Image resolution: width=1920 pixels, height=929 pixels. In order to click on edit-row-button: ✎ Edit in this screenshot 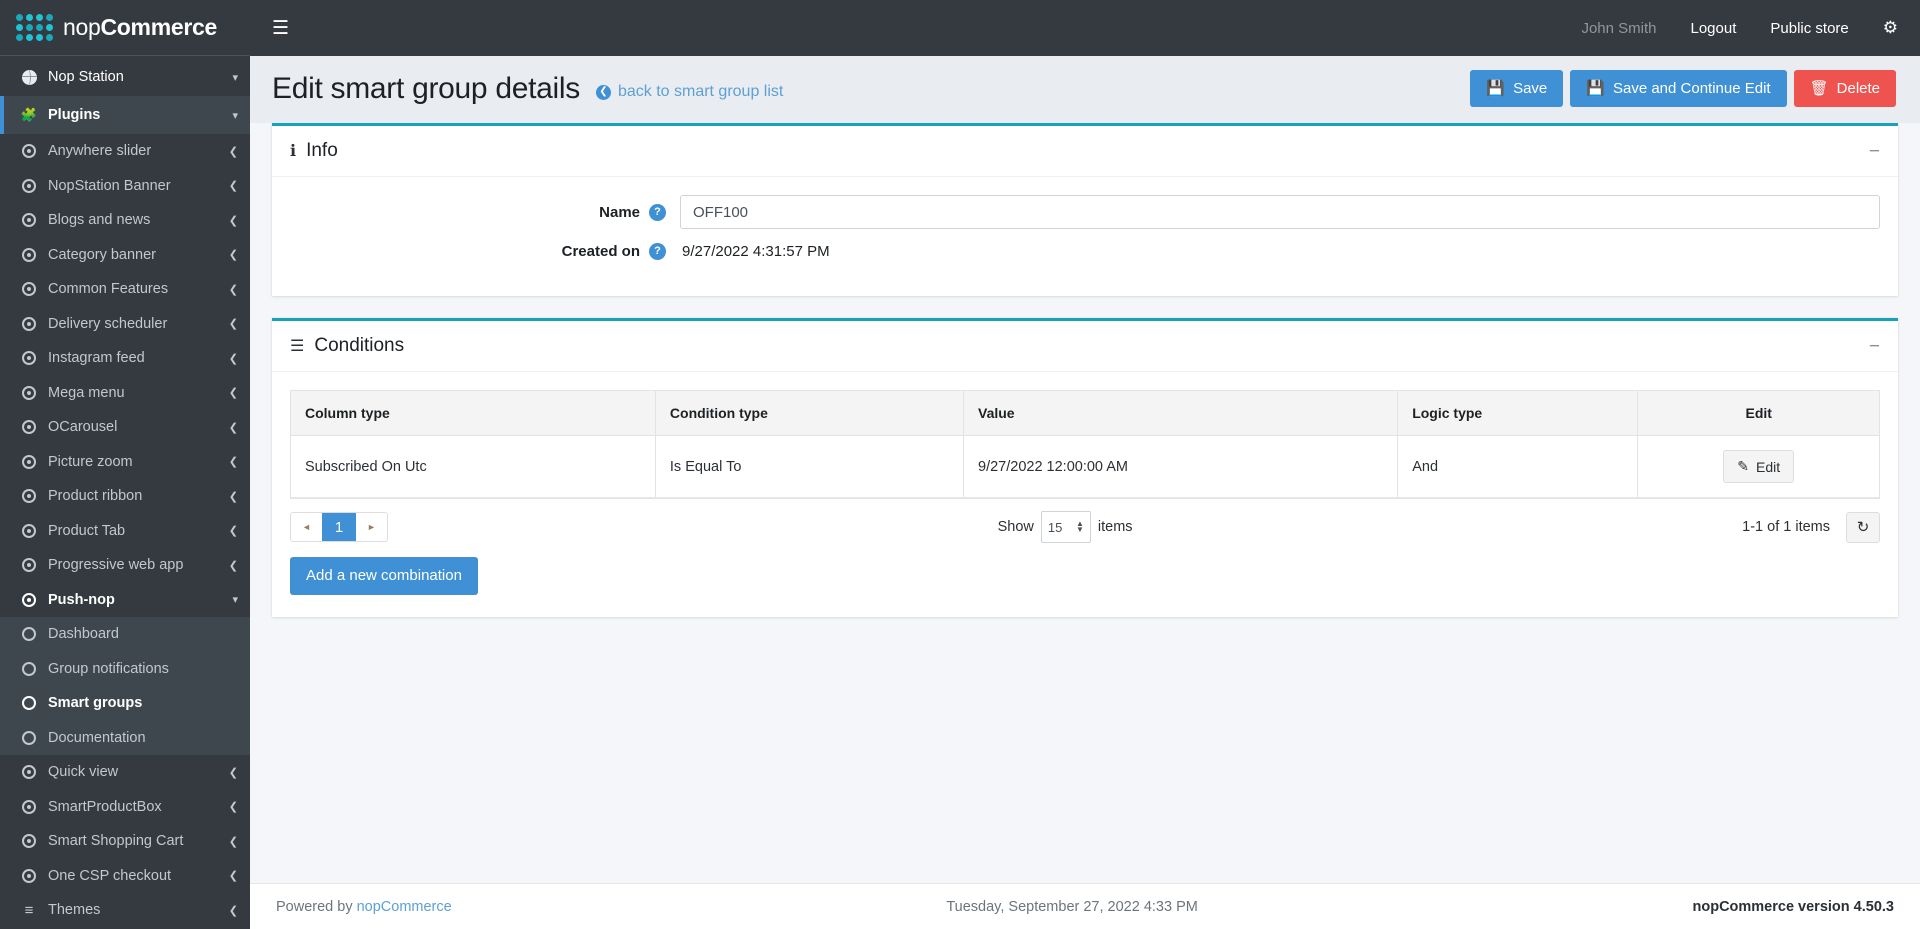, I will do `click(1759, 467)`.